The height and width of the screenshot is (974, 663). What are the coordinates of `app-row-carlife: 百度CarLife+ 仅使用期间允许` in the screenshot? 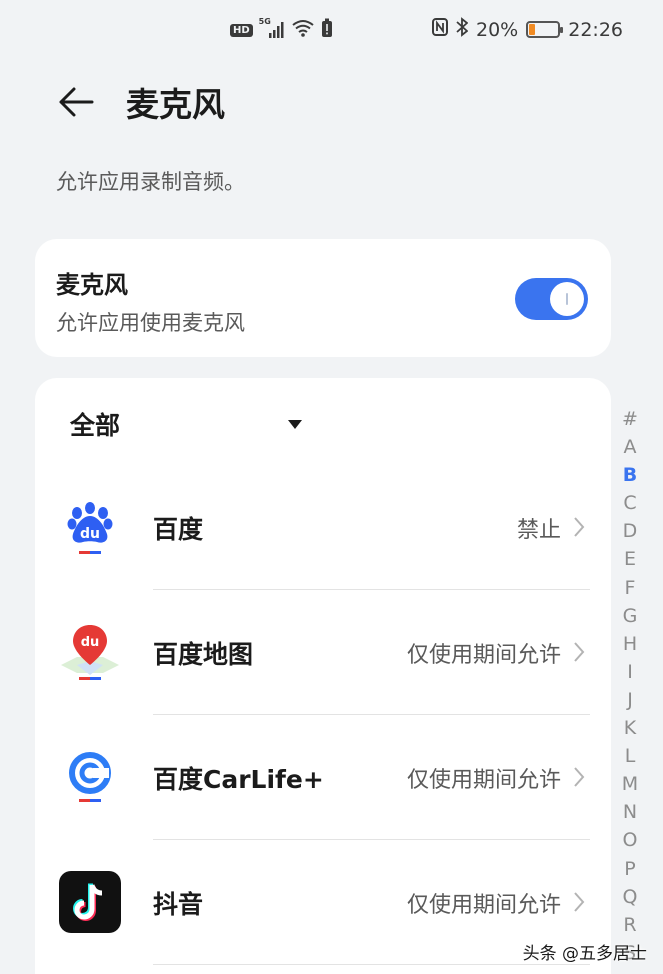 It's located at (323, 777).